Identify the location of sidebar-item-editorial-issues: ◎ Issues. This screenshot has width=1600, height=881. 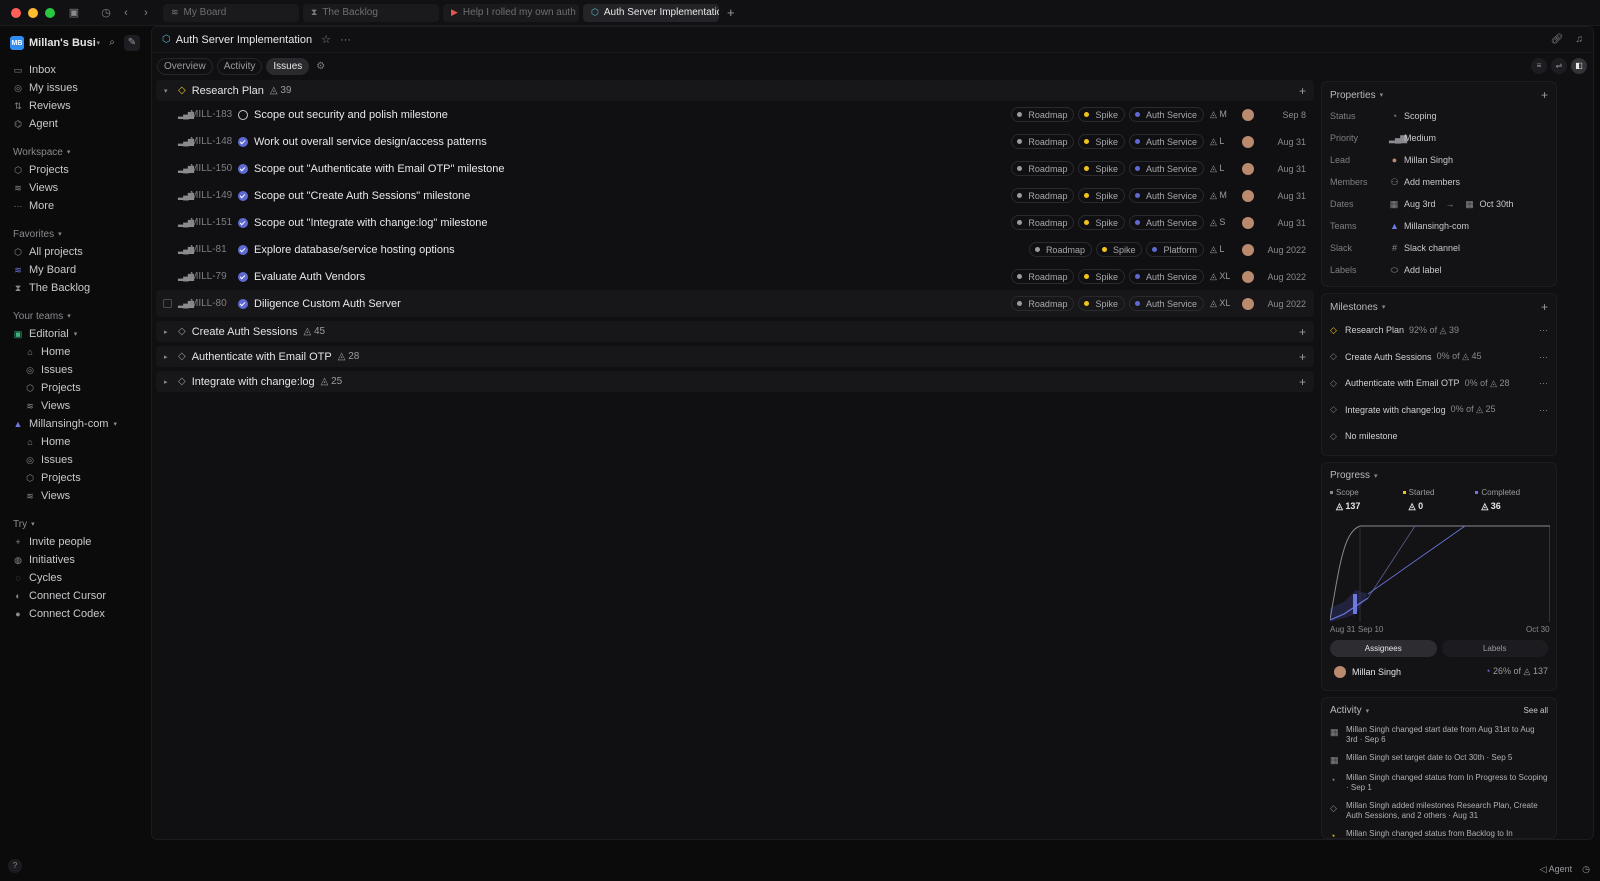
(71, 370).